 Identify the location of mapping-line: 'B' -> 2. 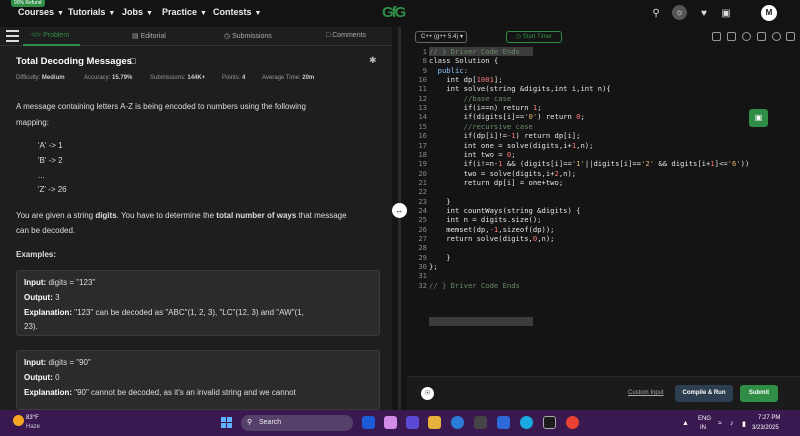
(50, 160).